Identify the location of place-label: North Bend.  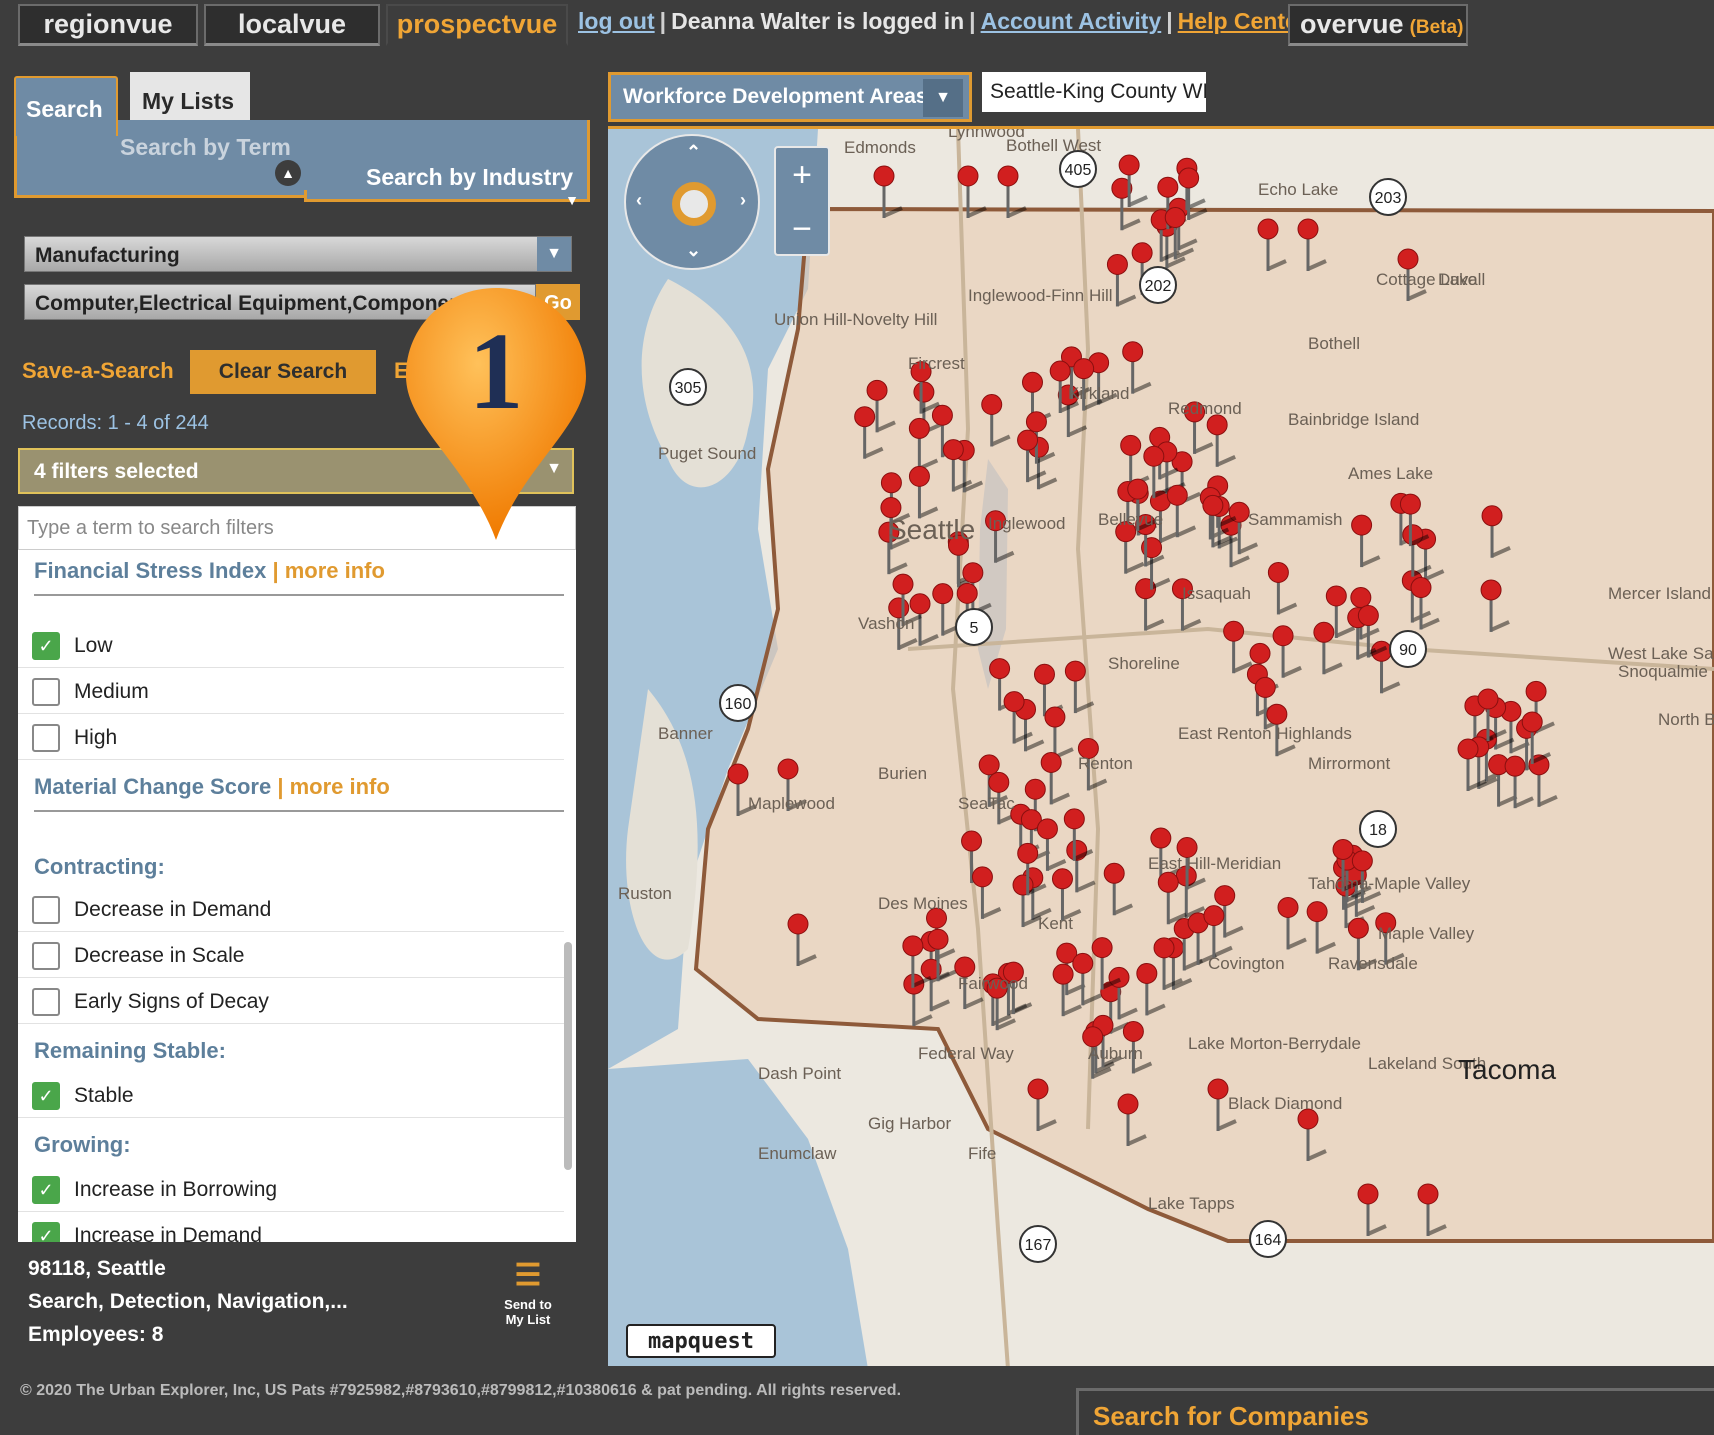
(1686, 719).